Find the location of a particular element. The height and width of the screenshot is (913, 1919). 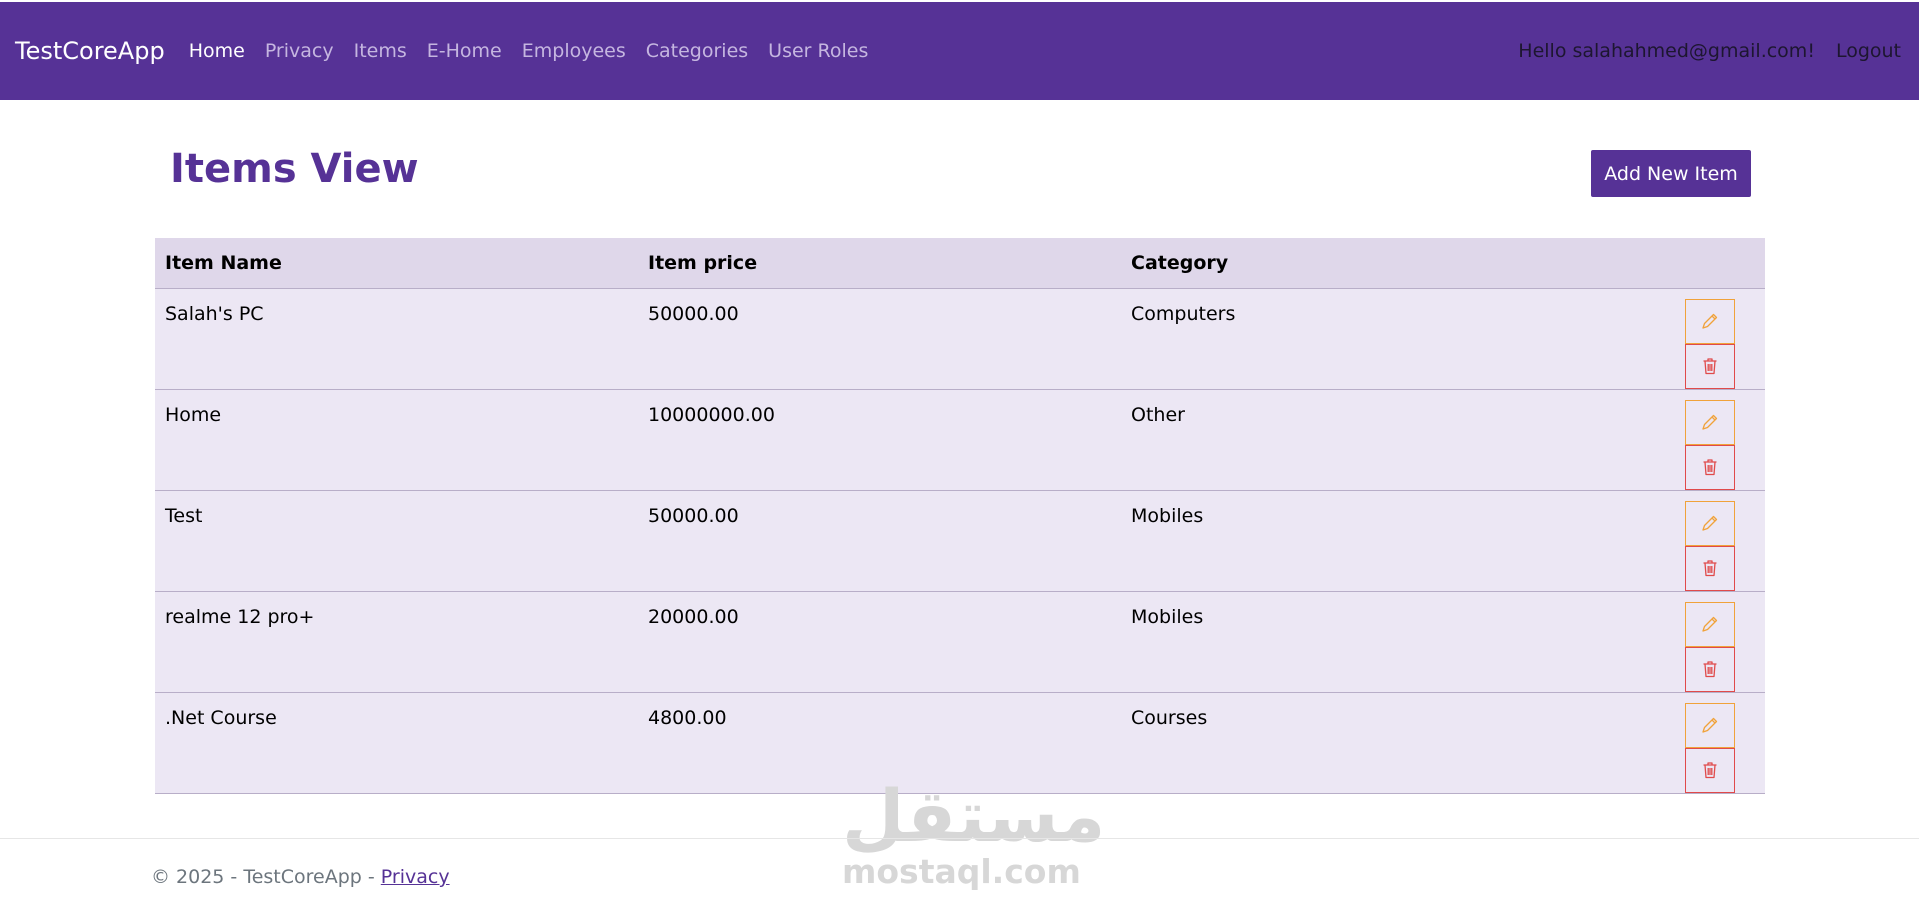

footer-divider is located at coordinates (959, 838).